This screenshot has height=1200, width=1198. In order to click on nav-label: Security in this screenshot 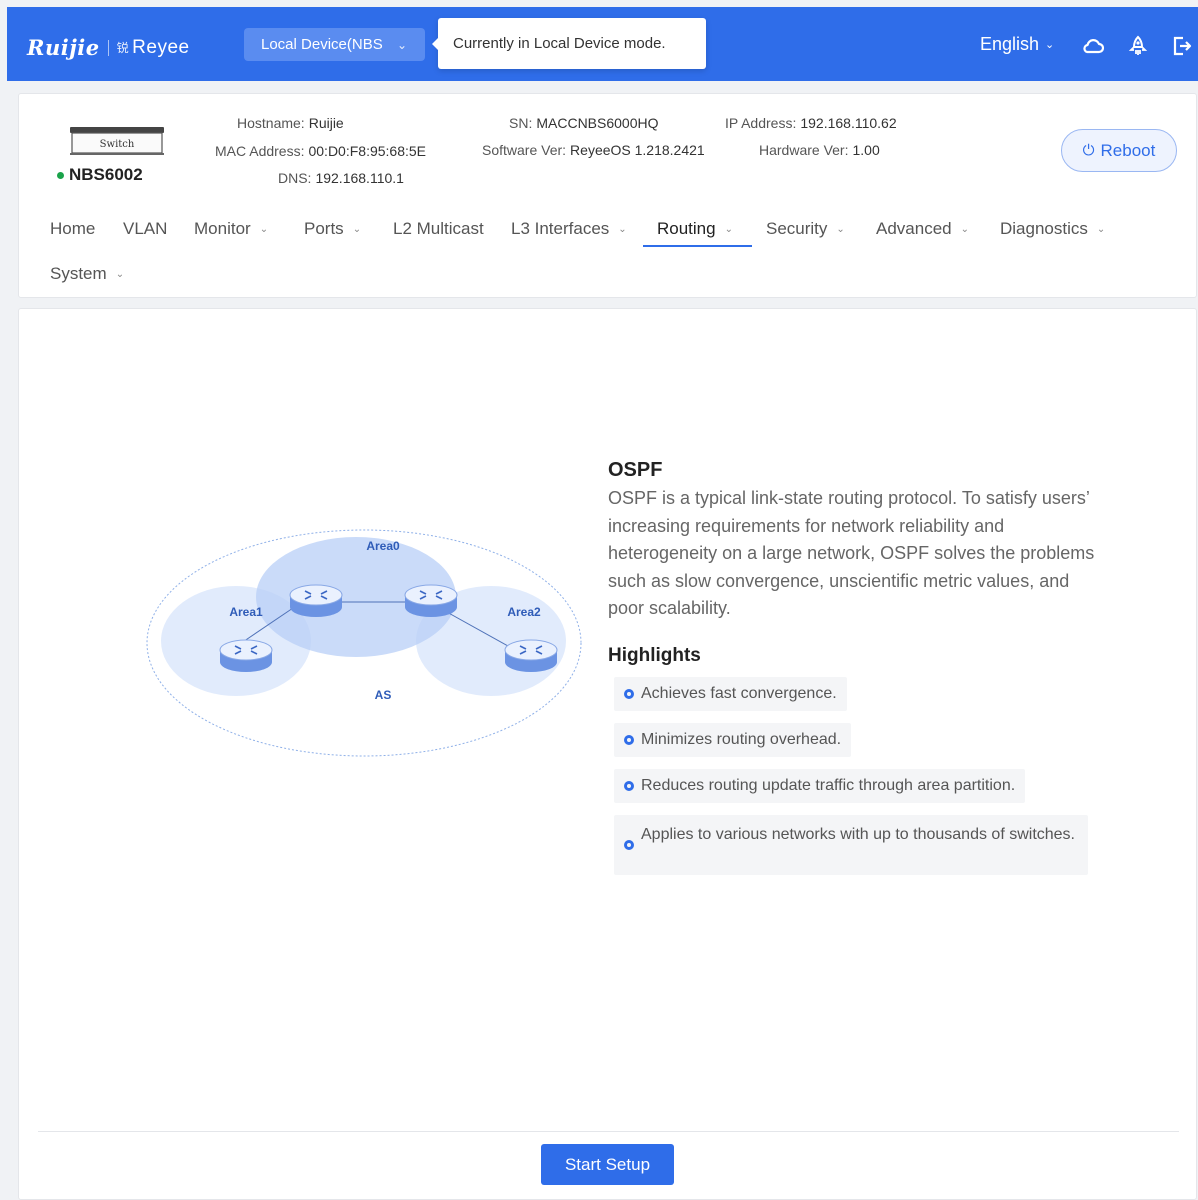, I will do `click(797, 228)`.